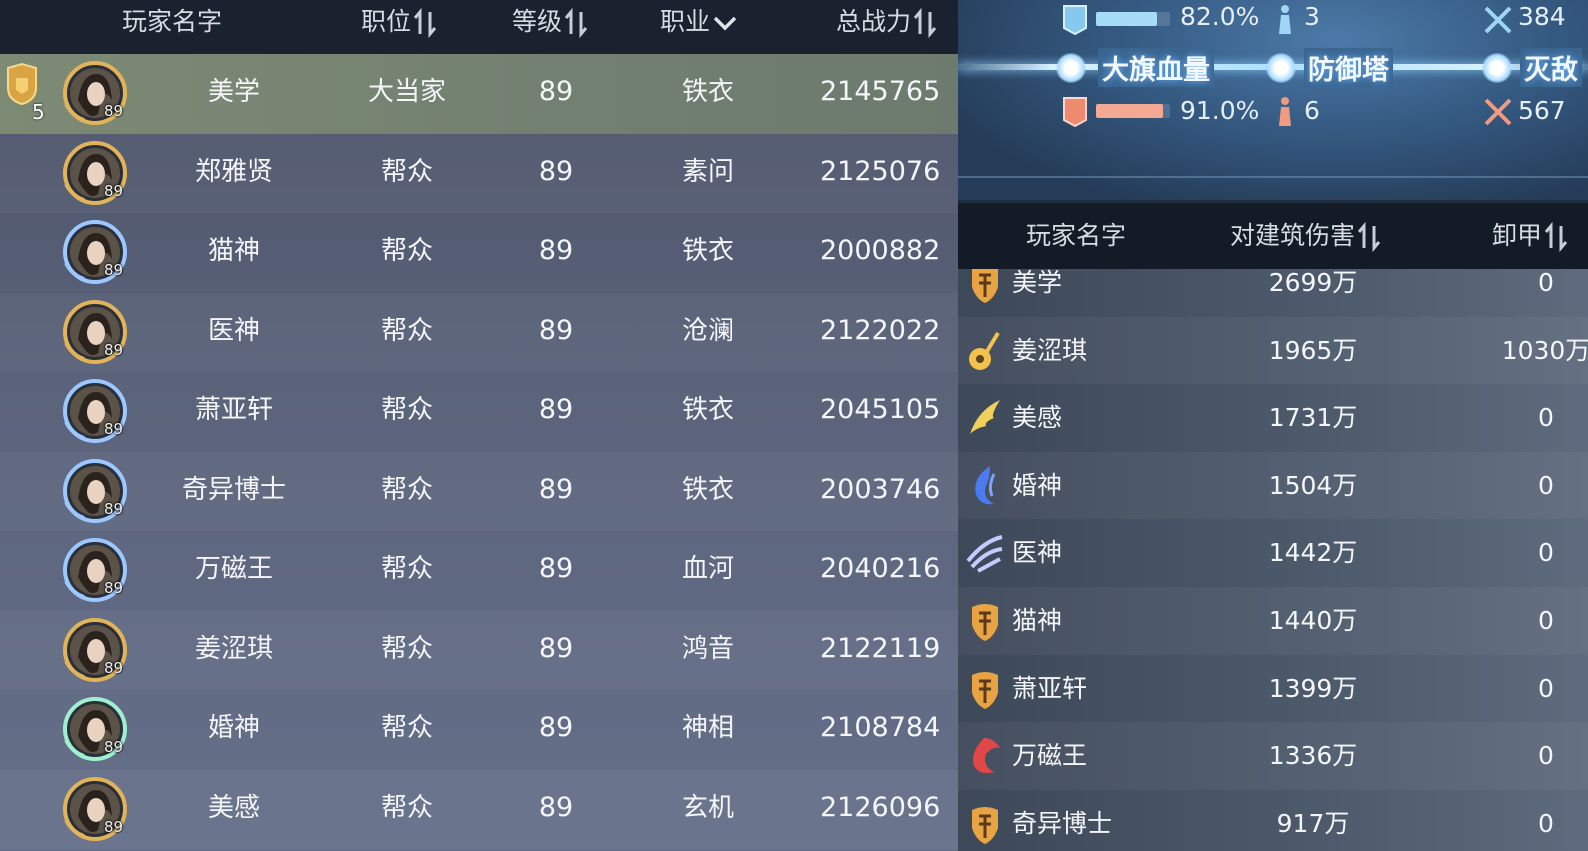 This screenshot has height=851, width=1588. Describe the element at coordinates (1050, 688) in the screenshot. I see `player-name: 萧亚轩` at that location.